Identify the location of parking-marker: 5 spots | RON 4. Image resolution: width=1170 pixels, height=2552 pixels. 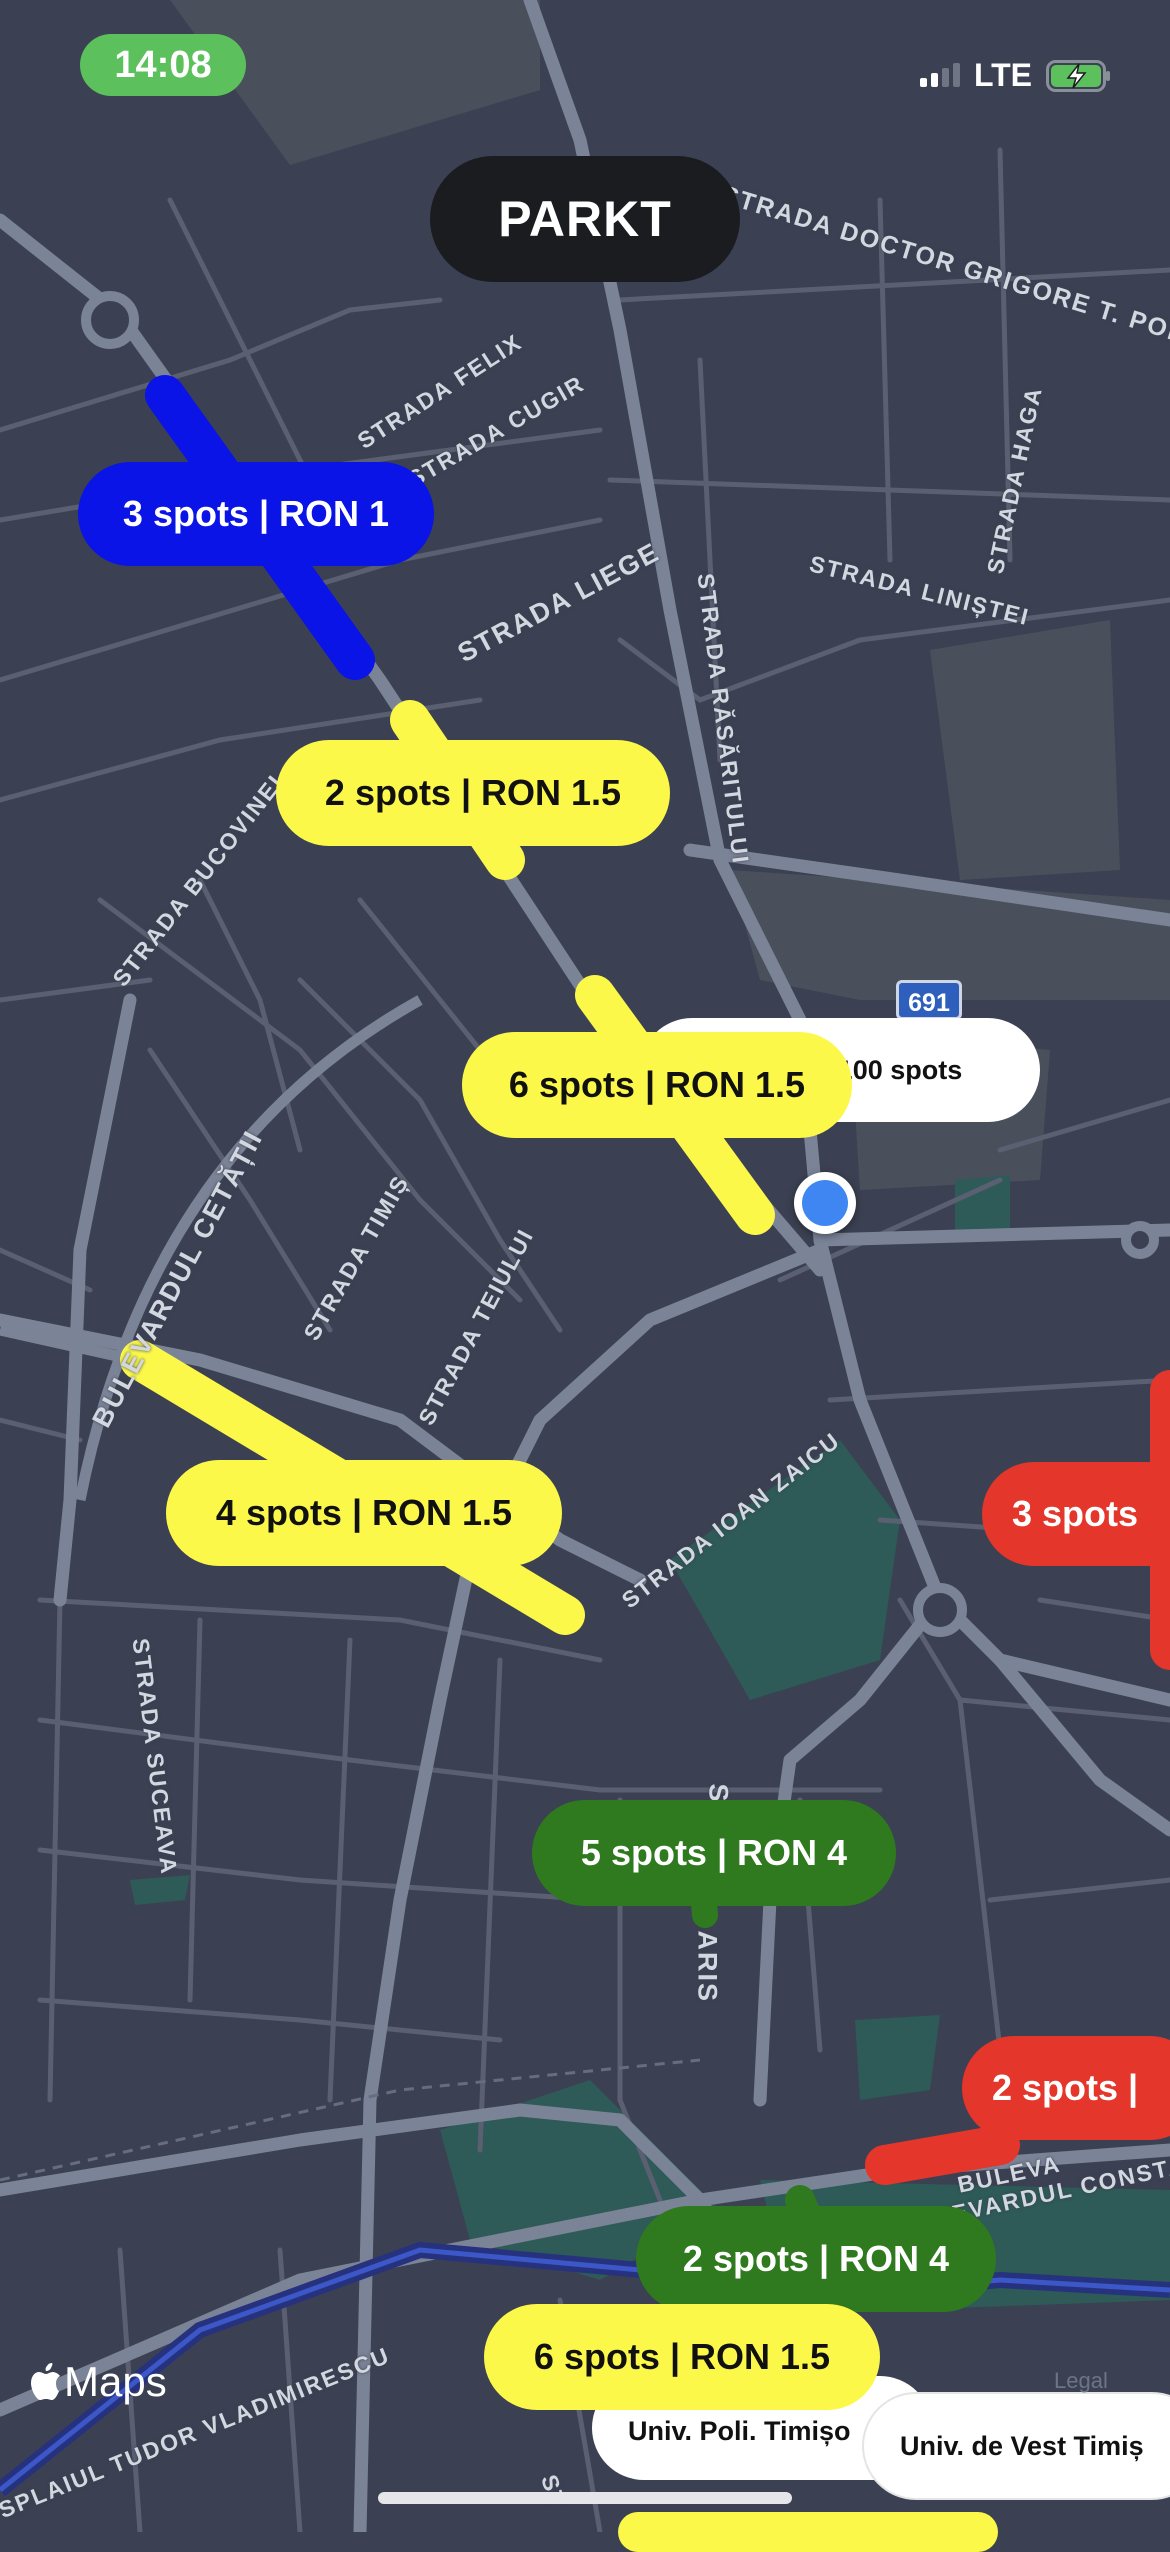
(714, 1853).